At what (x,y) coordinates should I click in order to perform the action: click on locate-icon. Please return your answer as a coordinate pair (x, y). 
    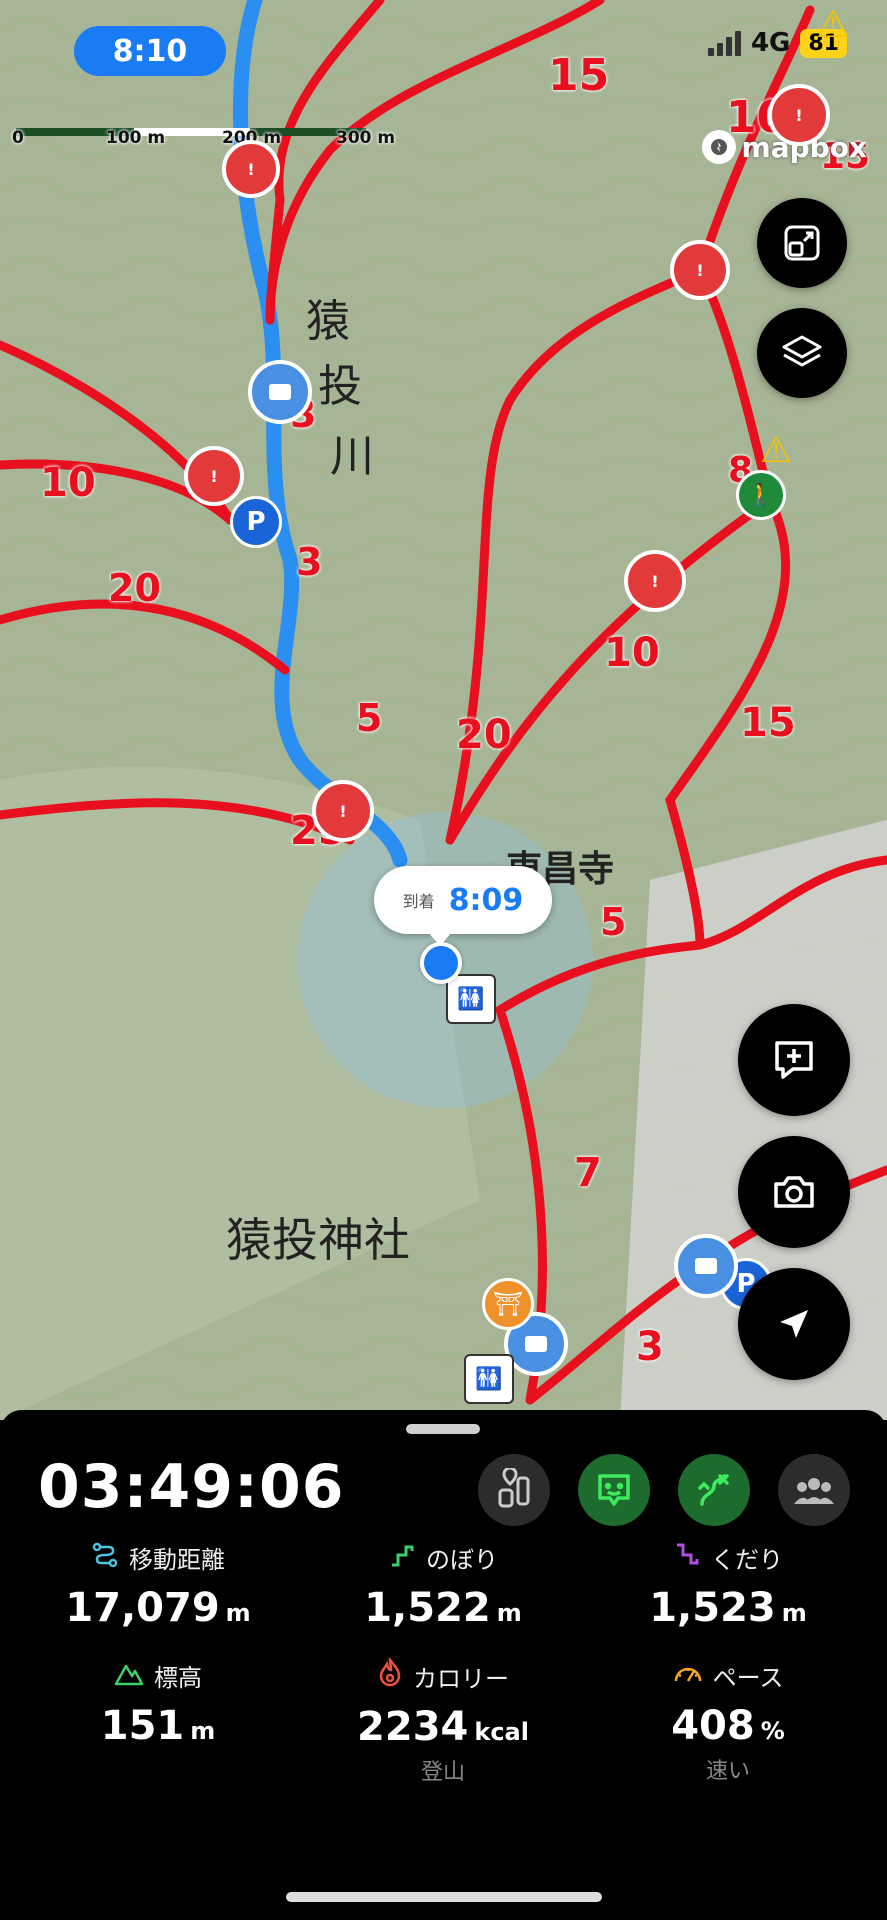
    Looking at the image, I should click on (794, 1324).